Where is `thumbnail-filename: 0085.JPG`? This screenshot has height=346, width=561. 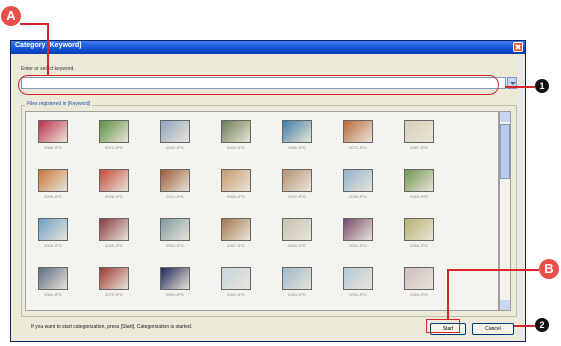
thumbnail-filename: 0085.JPG is located at coordinates (53, 147).